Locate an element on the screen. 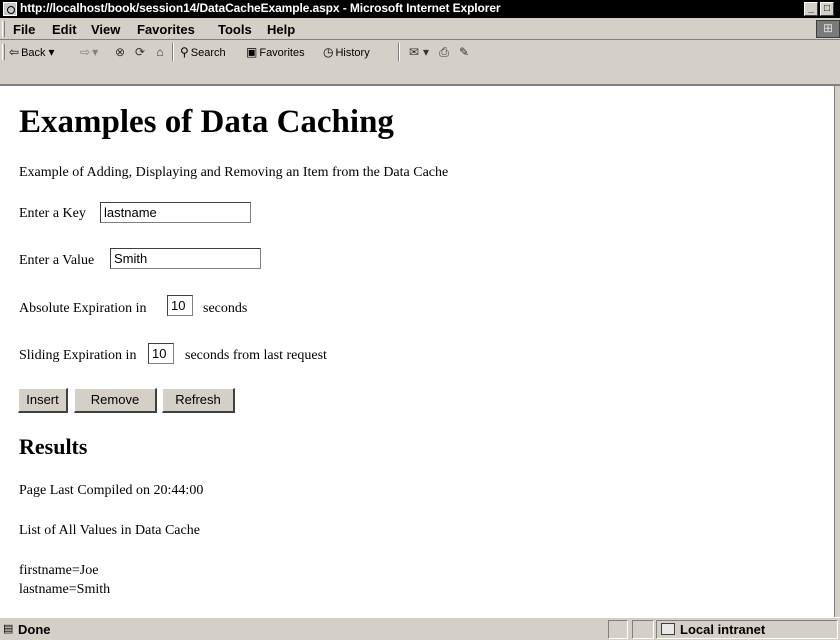 The width and height of the screenshot is (840, 640). favorites-label: Favorites is located at coordinates (282, 53).